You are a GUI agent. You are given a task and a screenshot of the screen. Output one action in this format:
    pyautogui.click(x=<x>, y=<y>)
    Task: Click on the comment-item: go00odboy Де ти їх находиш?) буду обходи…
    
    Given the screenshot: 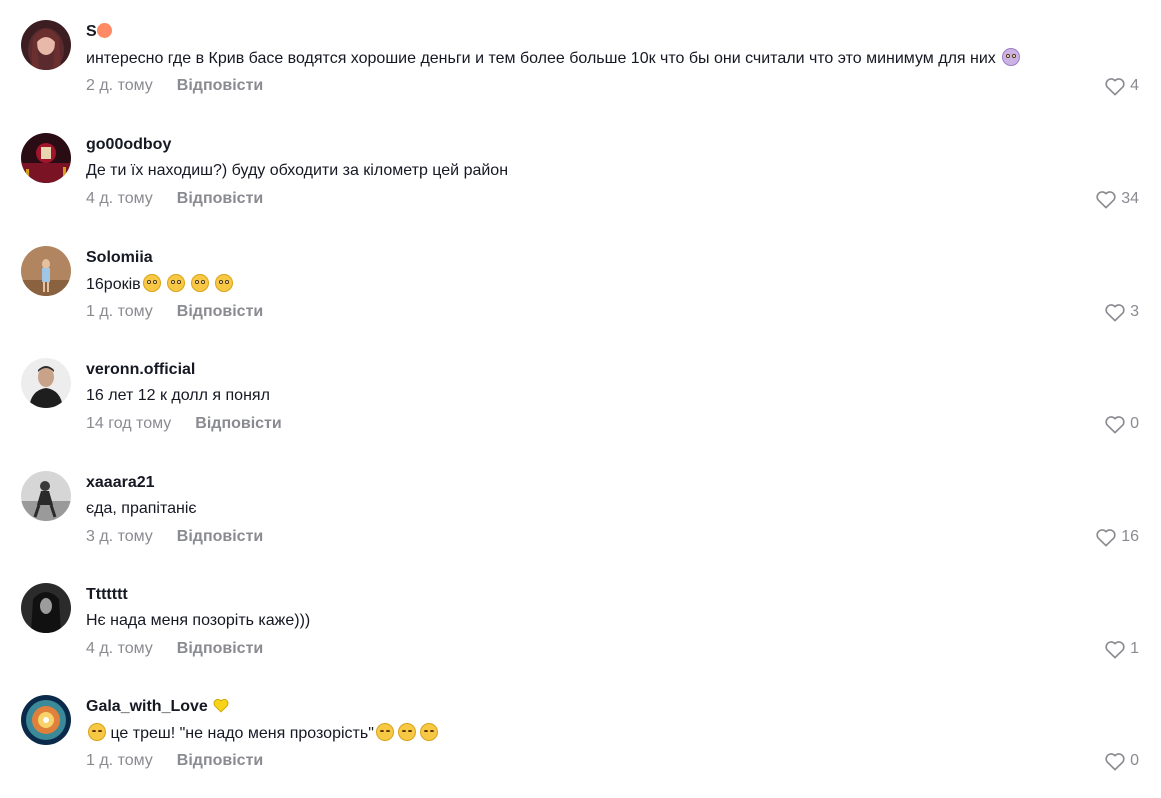 What is the action you would take?
    pyautogui.click(x=580, y=183)
    